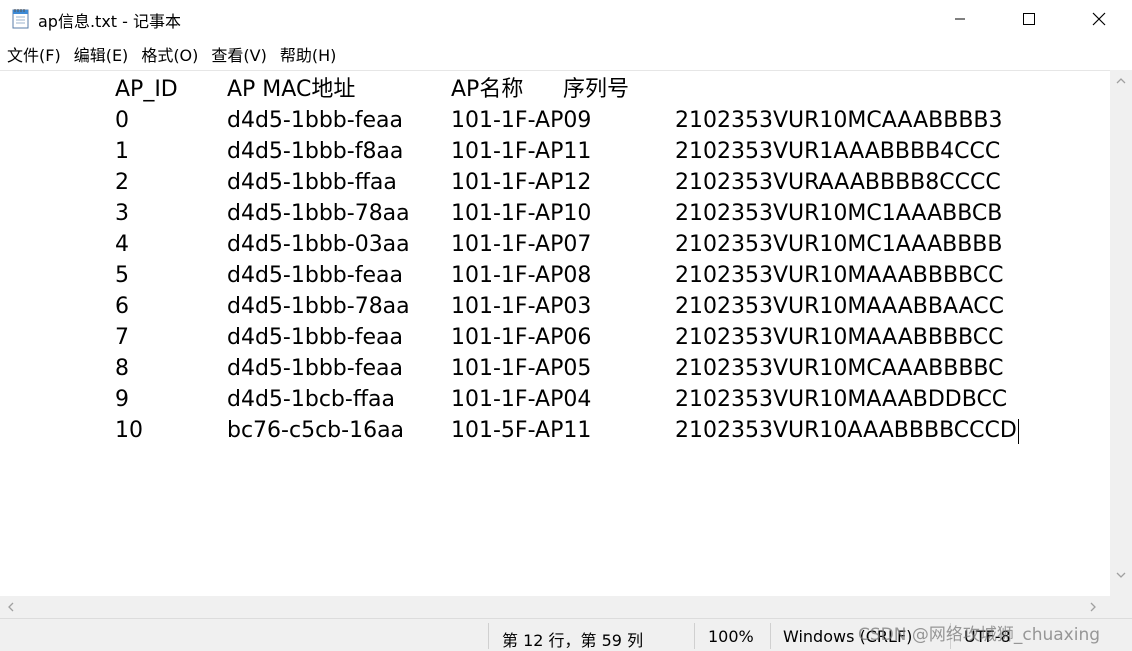 The image size is (1132, 651). I want to click on ap-serial: 2102353VUR10MAAABDDBCC, so click(841, 399).